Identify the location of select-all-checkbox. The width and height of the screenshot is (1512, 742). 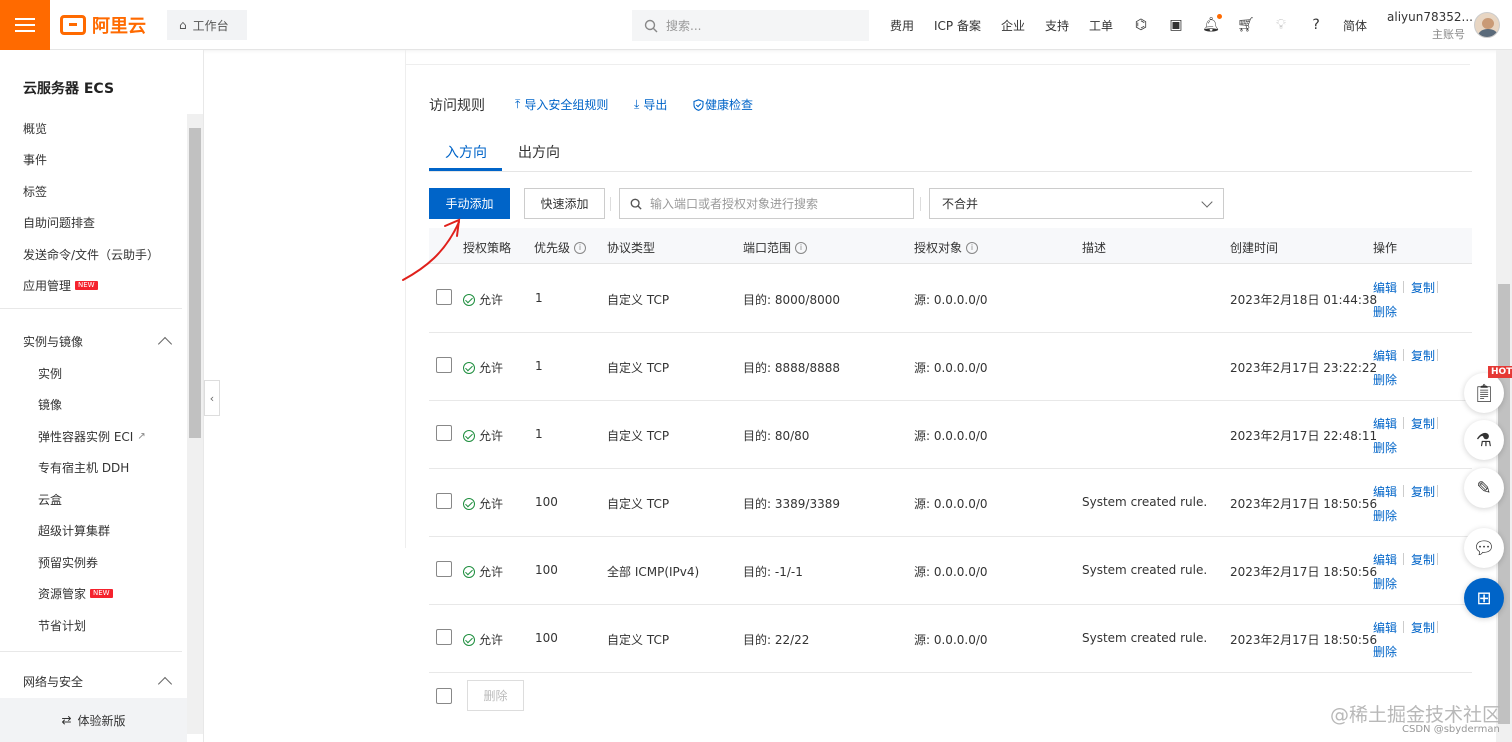
(444, 696).